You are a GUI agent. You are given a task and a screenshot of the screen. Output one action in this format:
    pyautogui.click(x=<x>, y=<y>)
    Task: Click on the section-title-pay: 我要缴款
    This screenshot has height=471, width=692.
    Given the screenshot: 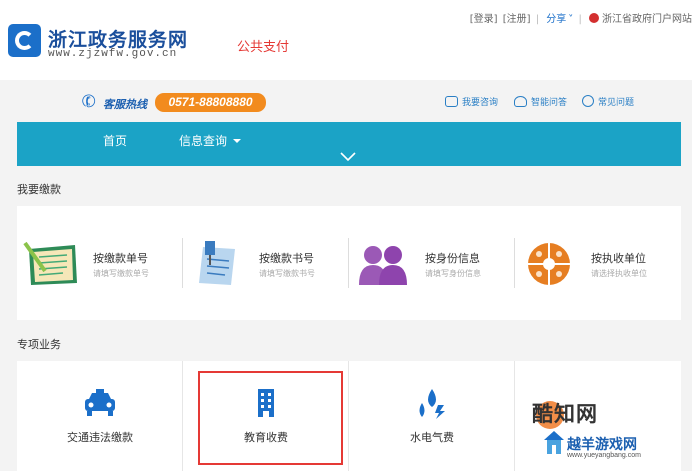 What is the action you would take?
    pyautogui.click(x=39, y=189)
    